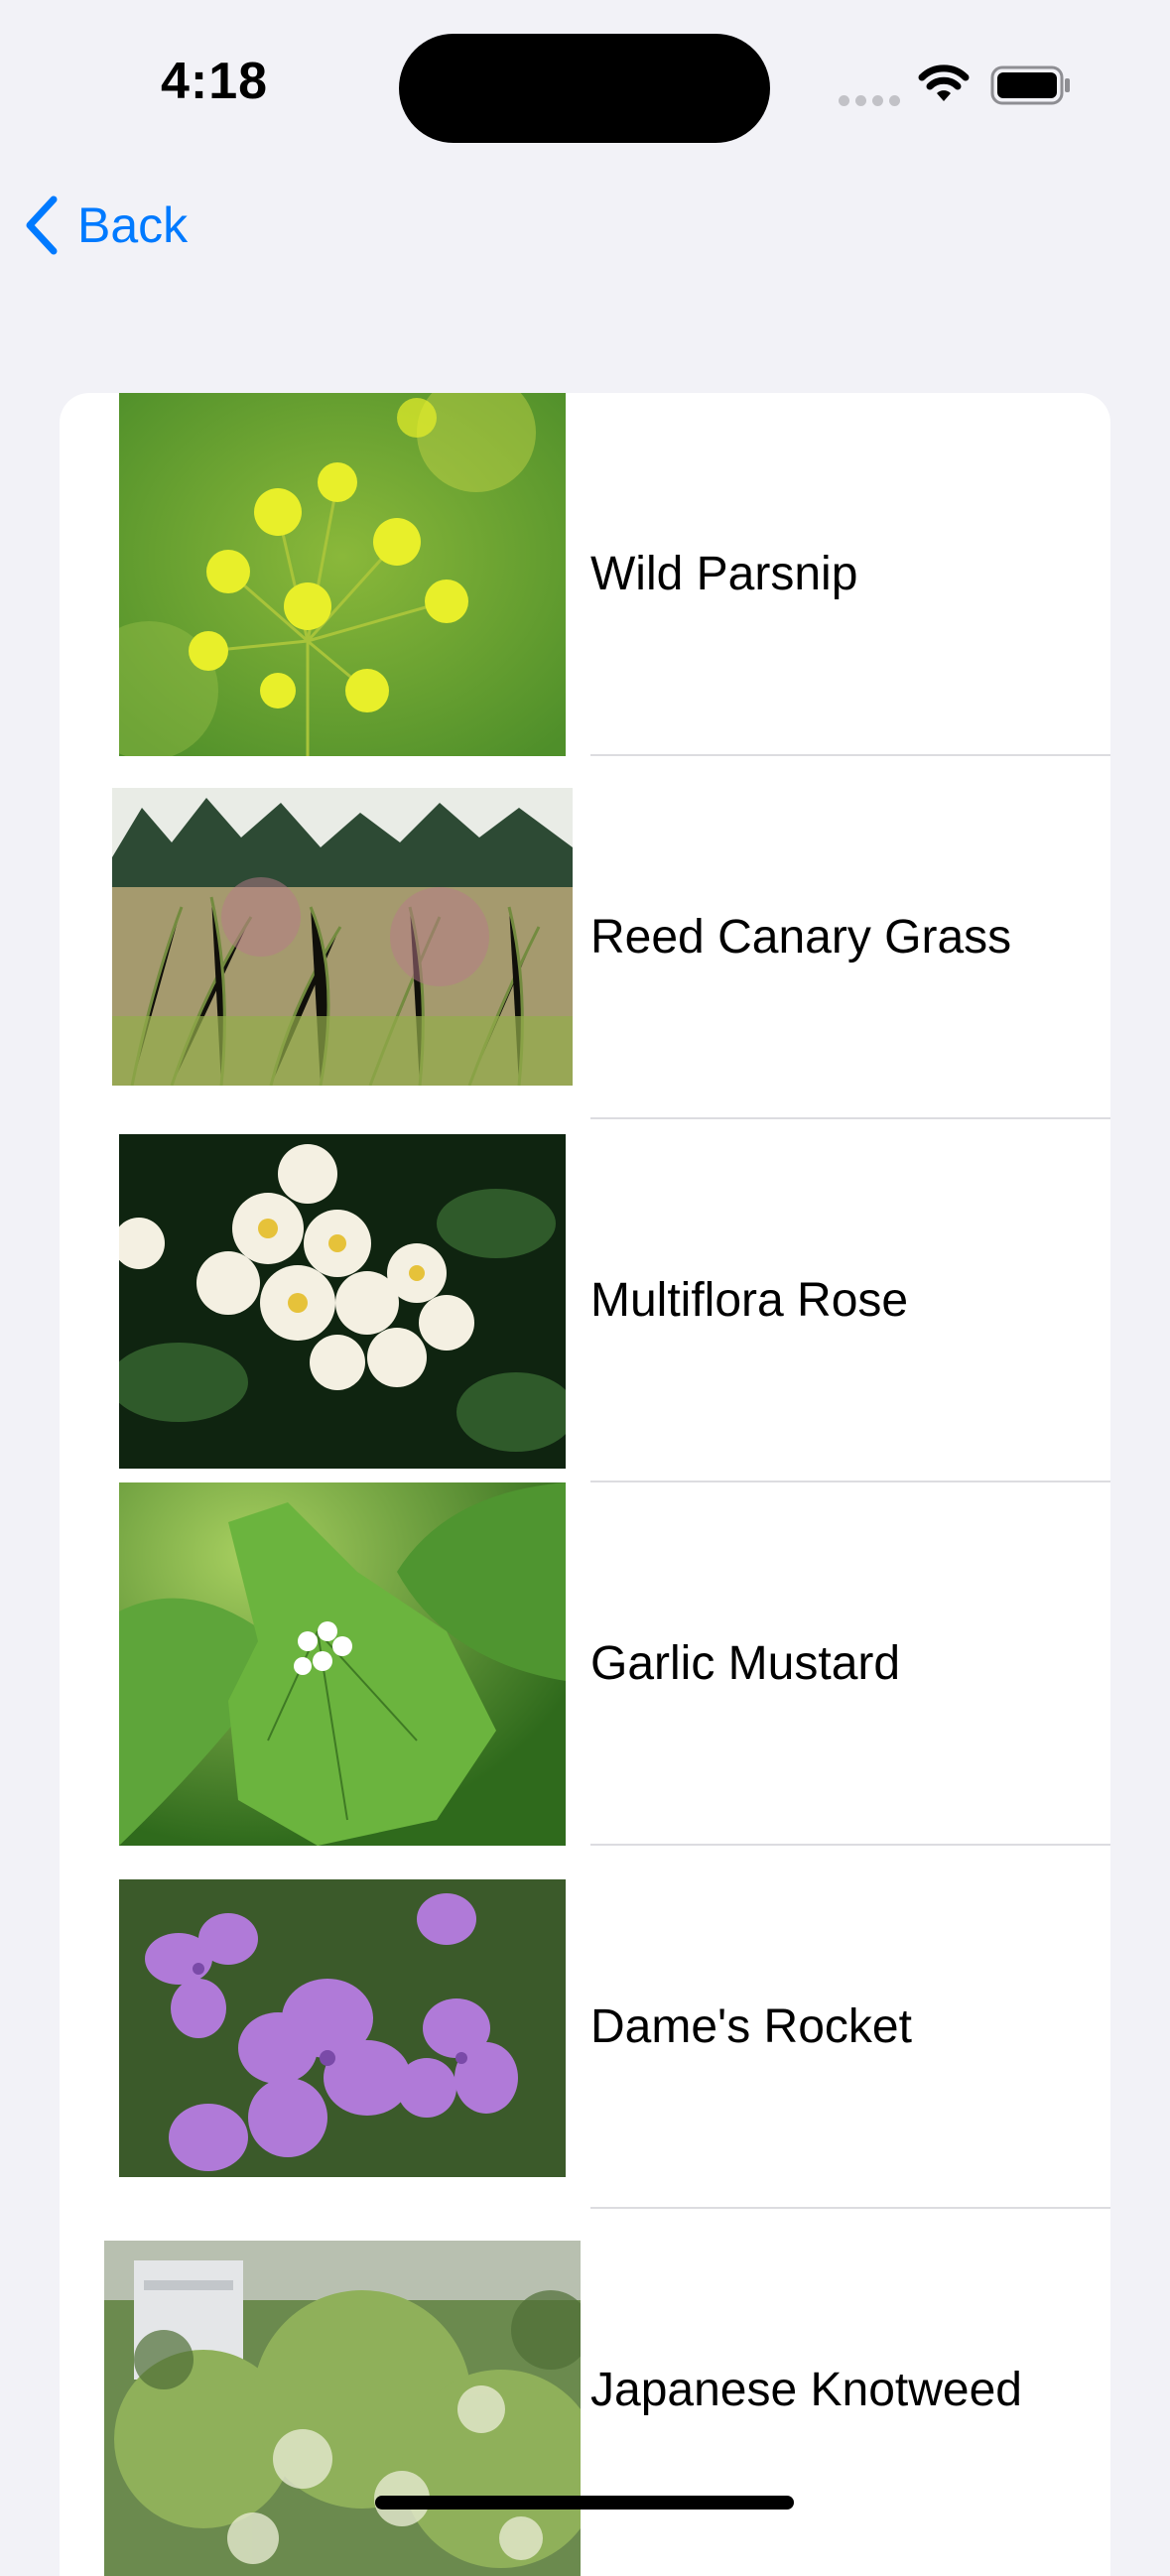 The height and width of the screenshot is (2576, 1170). I want to click on list-item: Garlic Mustard, so click(585, 1664).